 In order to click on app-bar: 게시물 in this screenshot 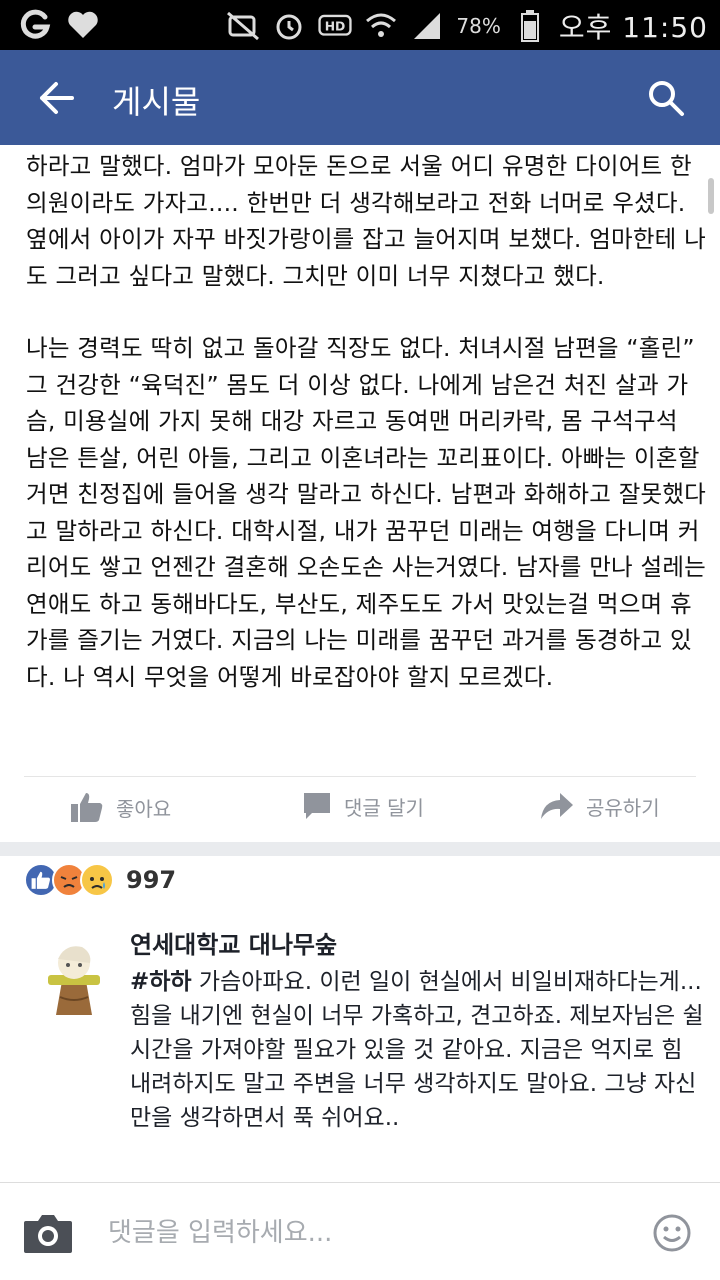, I will do `click(360, 97)`.